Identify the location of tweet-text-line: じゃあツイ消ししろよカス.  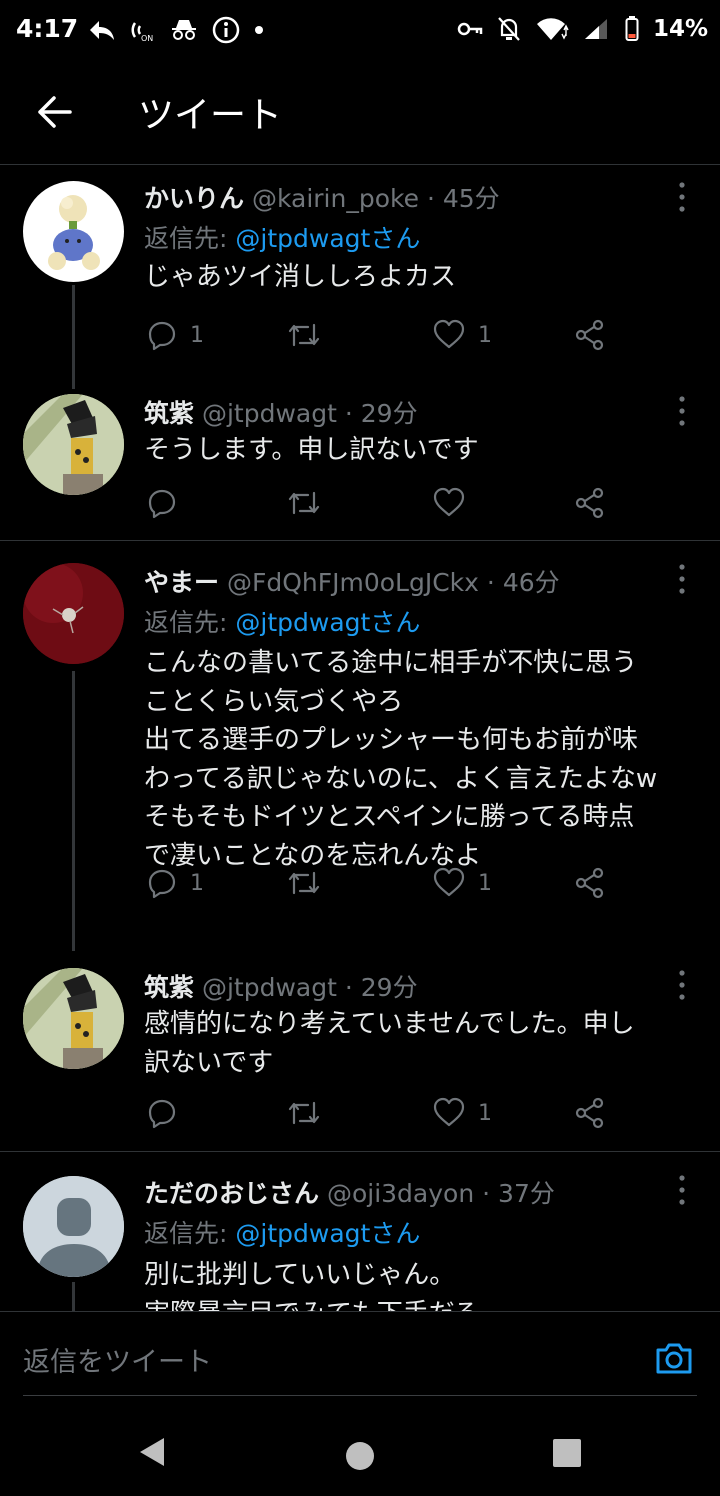
(300, 277).